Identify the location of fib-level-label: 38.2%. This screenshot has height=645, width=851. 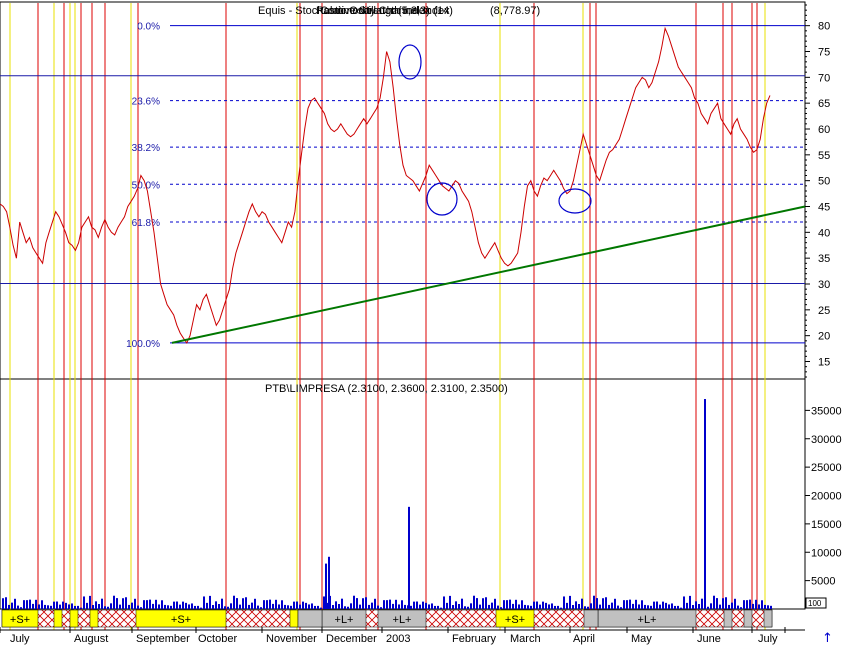
(146, 148).